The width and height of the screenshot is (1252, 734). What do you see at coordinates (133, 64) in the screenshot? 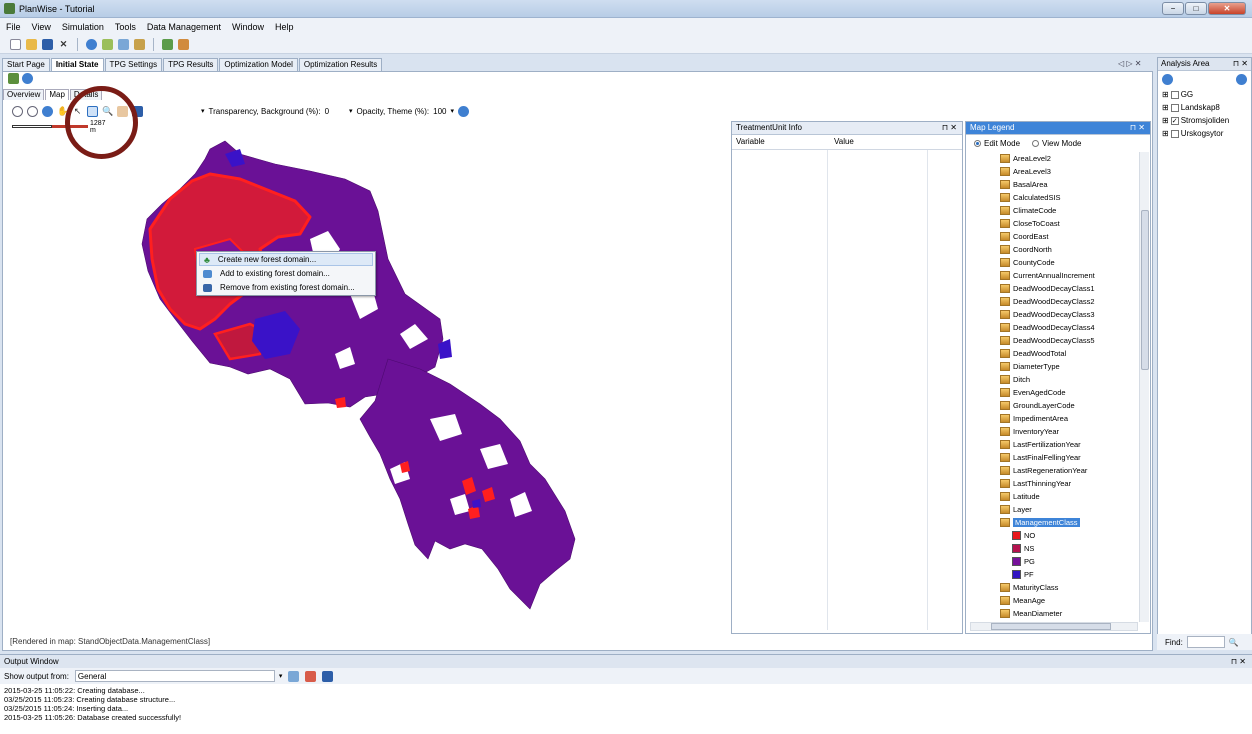
I see `tab-tpg-settings: TPG Settings` at bounding box center [133, 64].